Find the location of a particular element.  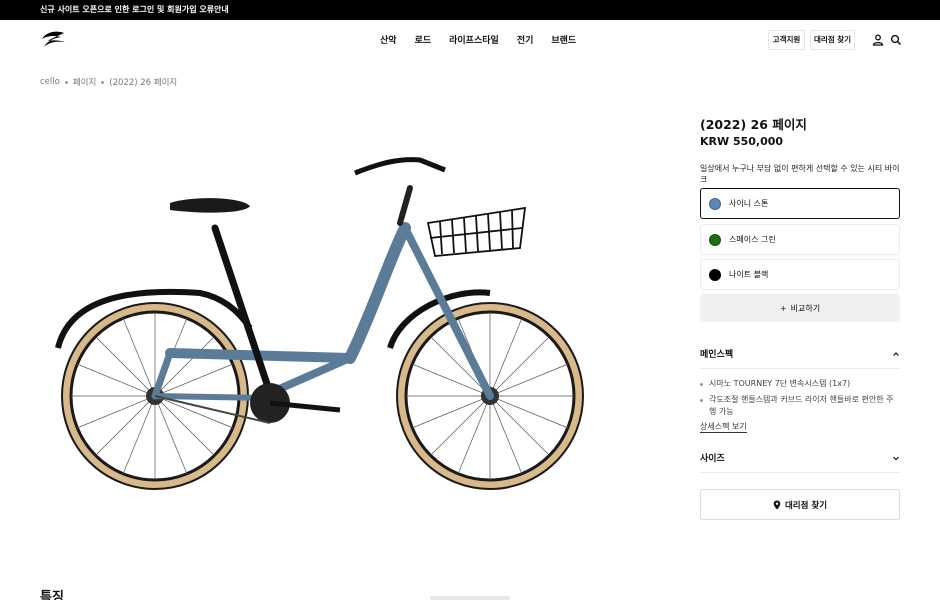

support-button: 고객지원 is located at coordinates (786, 40).